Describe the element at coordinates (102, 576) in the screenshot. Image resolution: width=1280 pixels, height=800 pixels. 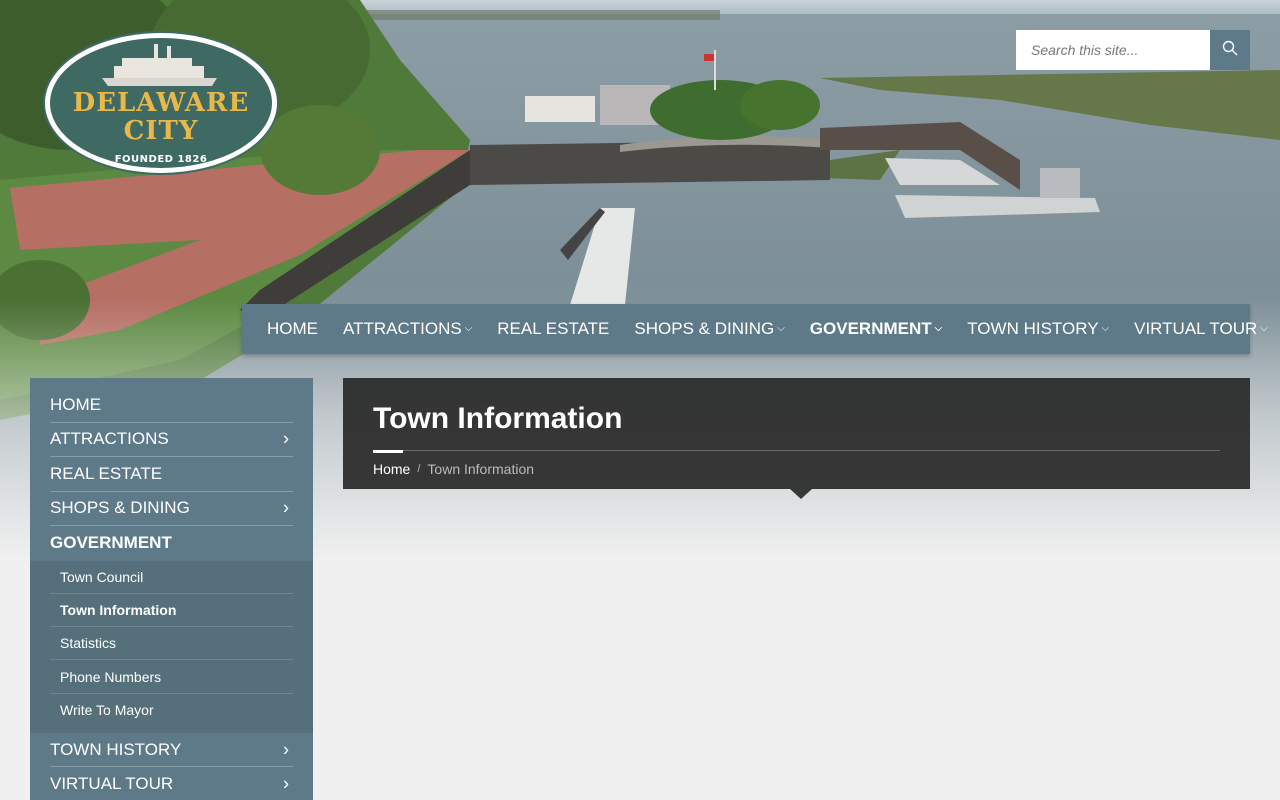
I see `sidebar-subitem-label: Town Council` at that location.